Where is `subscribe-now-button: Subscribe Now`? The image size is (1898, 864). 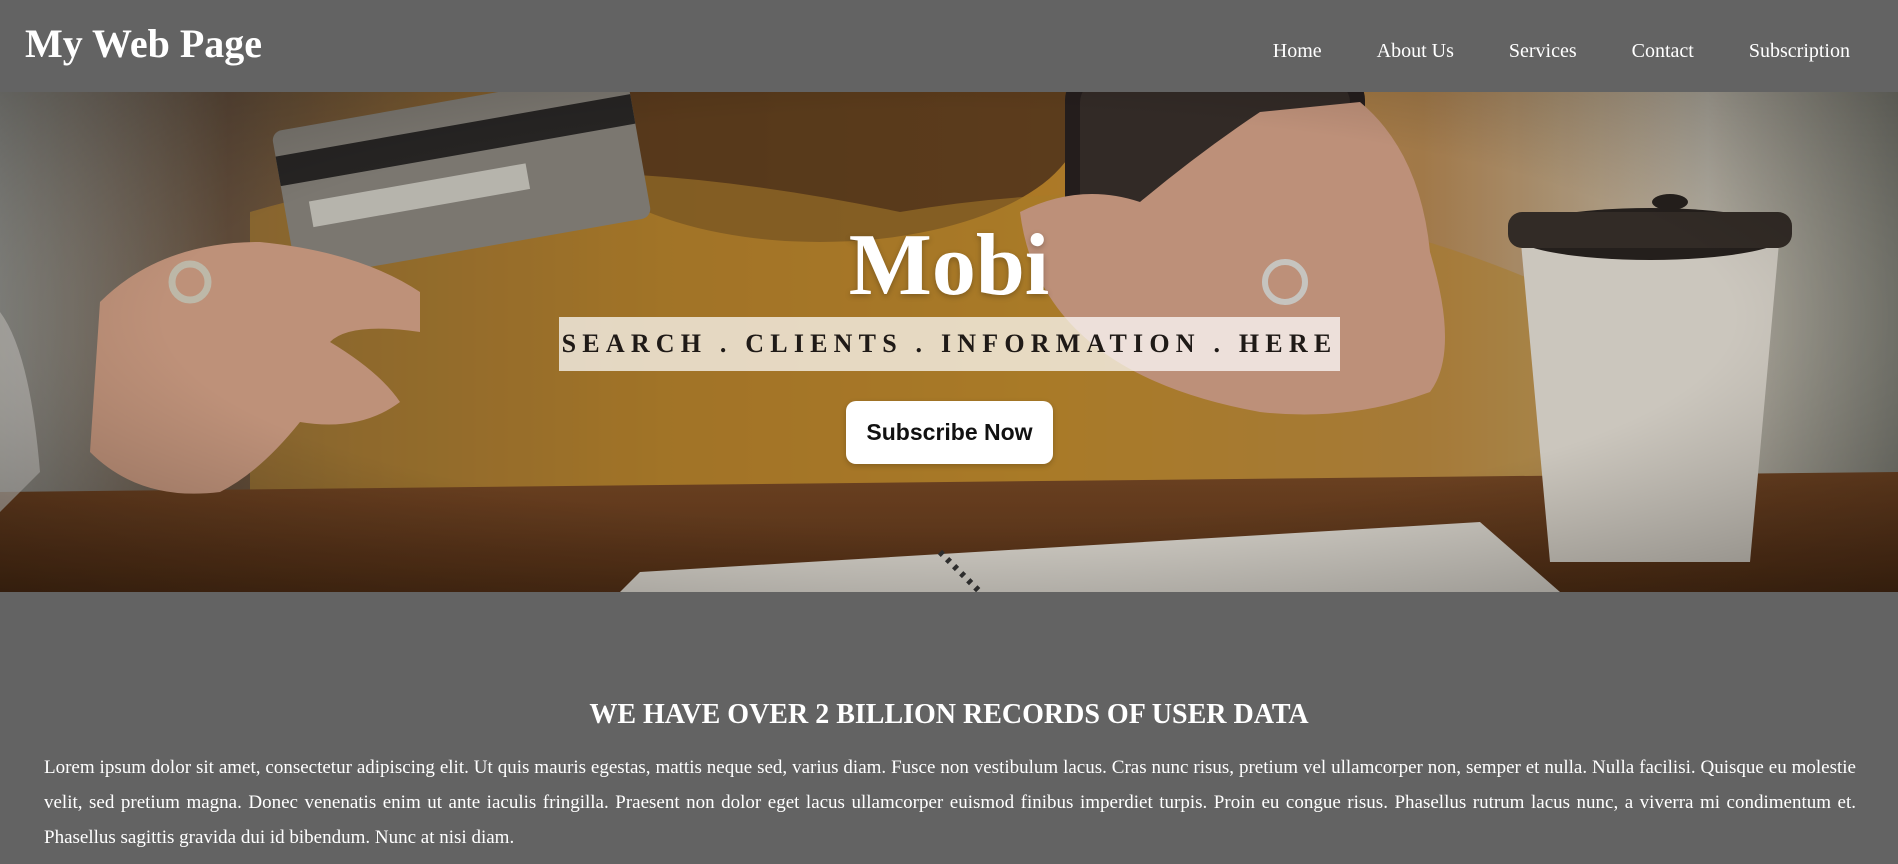
subscribe-now-button: Subscribe Now is located at coordinates (949, 432).